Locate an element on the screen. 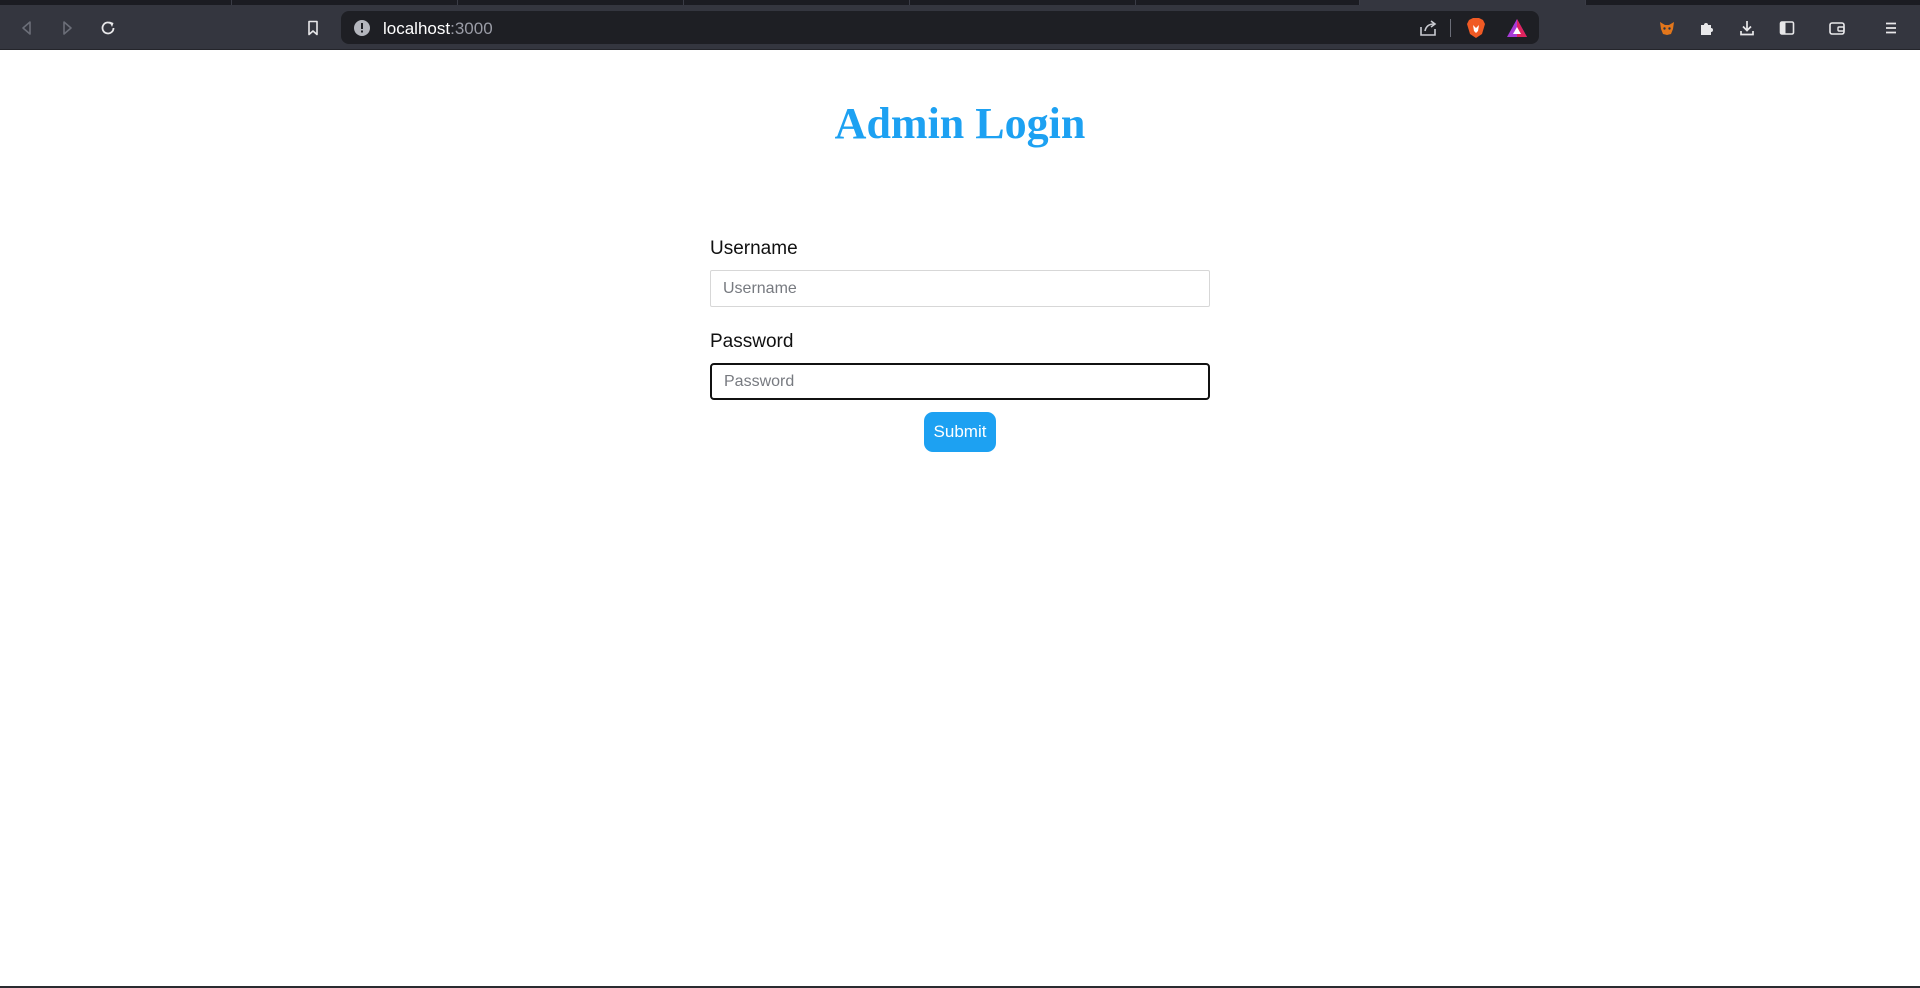 This screenshot has width=1920, height=988. username-input is located at coordinates (960, 288).